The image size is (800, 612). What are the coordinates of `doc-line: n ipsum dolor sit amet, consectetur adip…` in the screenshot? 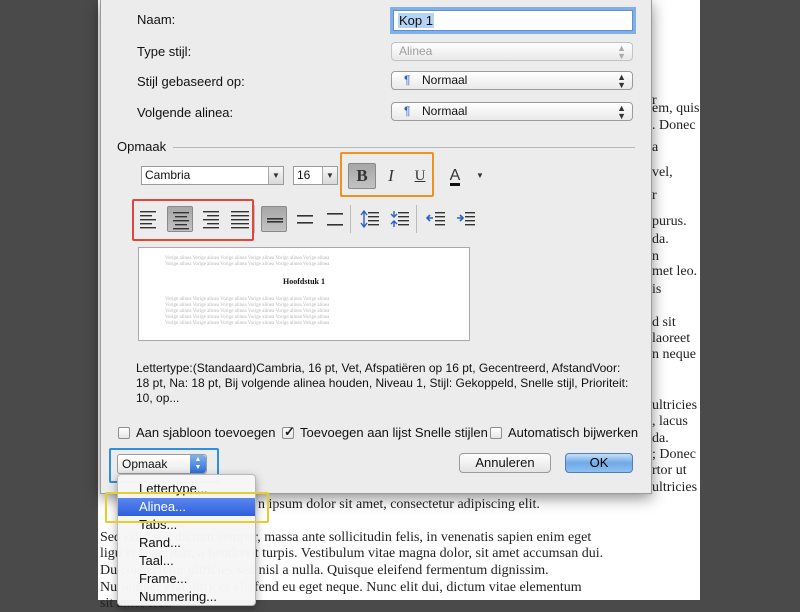 It's located at (399, 504).